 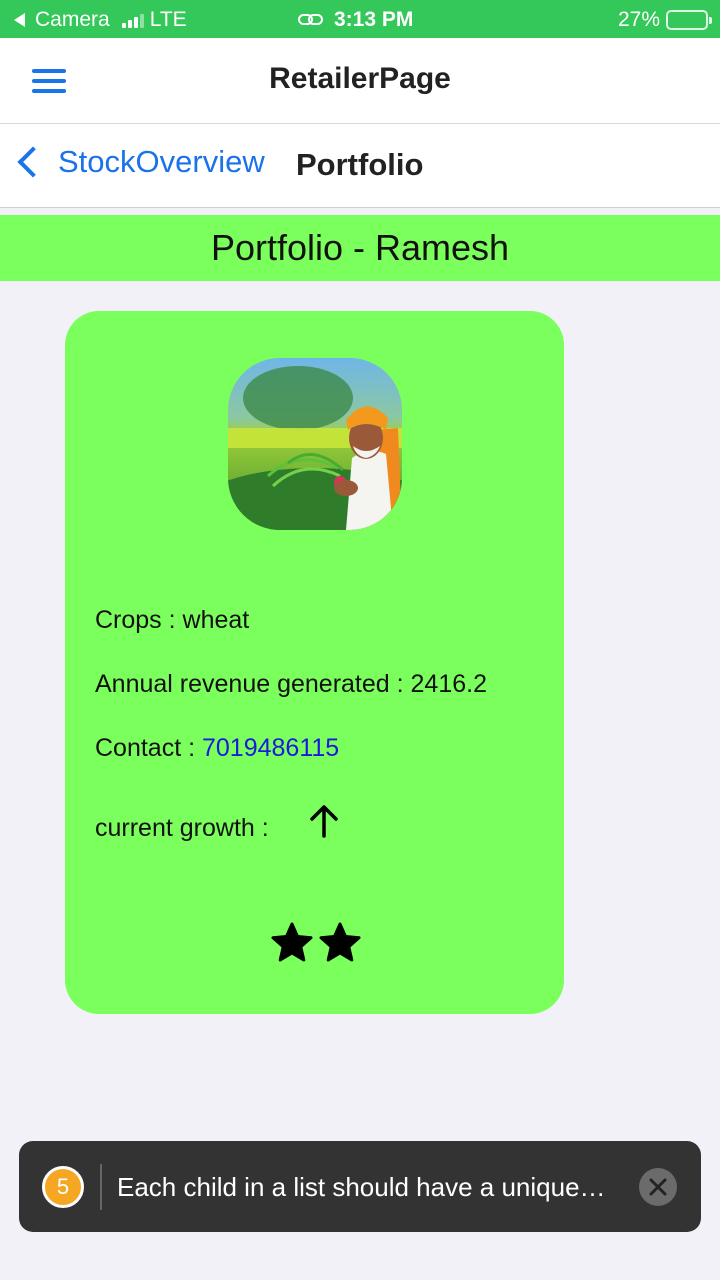 What do you see at coordinates (311, 20) in the screenshot?
I see `link-icon` at bounding box center [311, 20].